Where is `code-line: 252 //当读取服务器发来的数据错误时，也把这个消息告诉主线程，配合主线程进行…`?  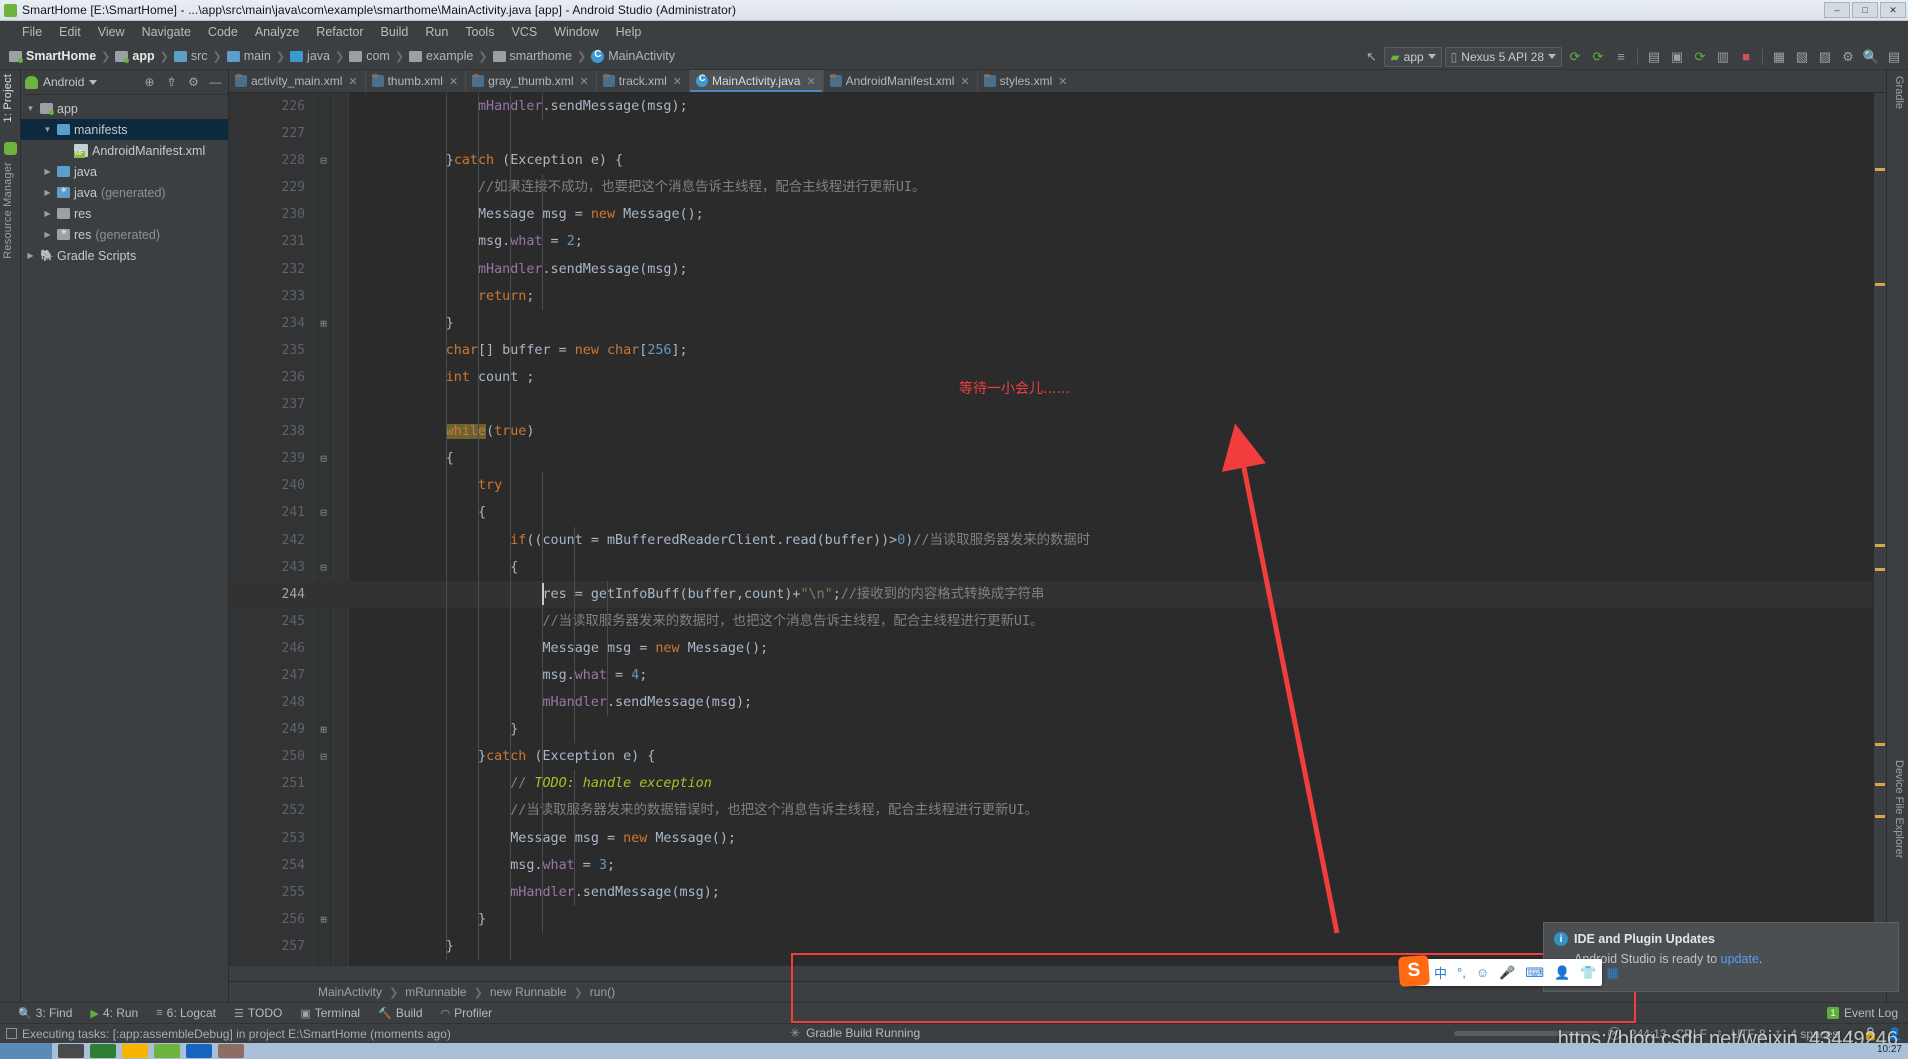 code-line: 252 //当读取服务器发来的数据错误时，也把这个消息告诉主线程，配合主线程进行… is located at coordinates (1057, 811).